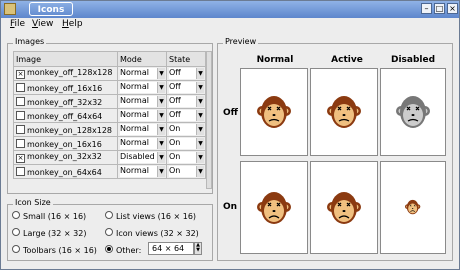  What do you see at coordinates (54, 250) in the screenshot?
I see `radio-toolbars: Toolbars (16 × 16)` at bounding box center [54, 250].